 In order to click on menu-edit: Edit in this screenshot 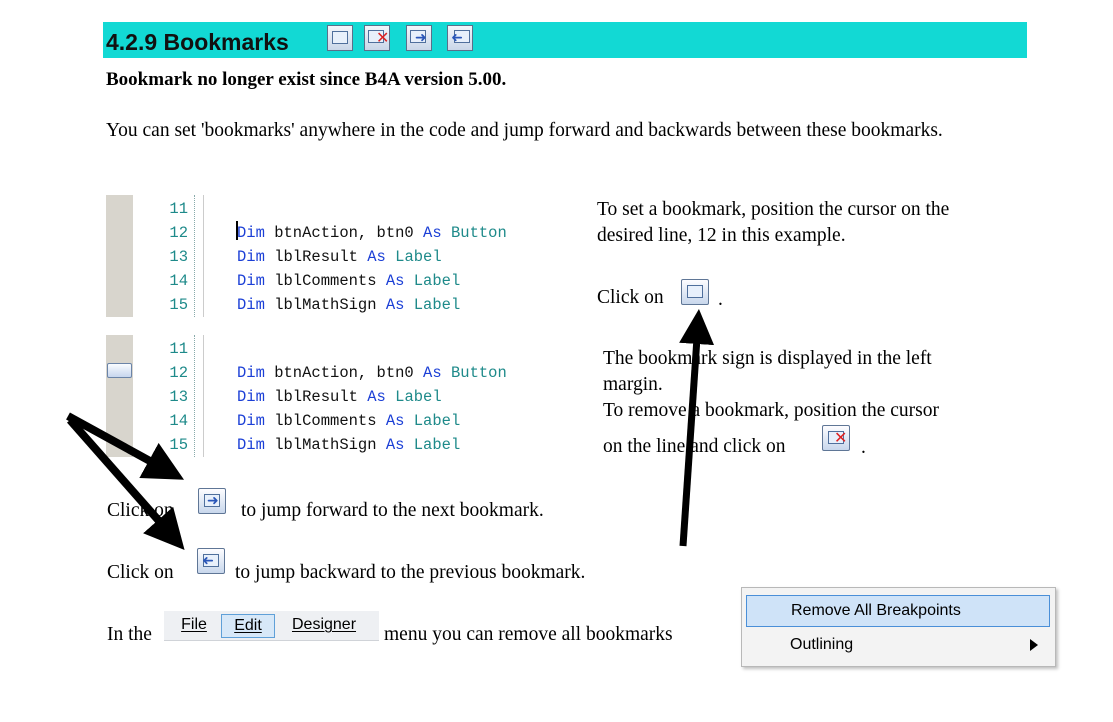, I will do `click(248, 626)`.